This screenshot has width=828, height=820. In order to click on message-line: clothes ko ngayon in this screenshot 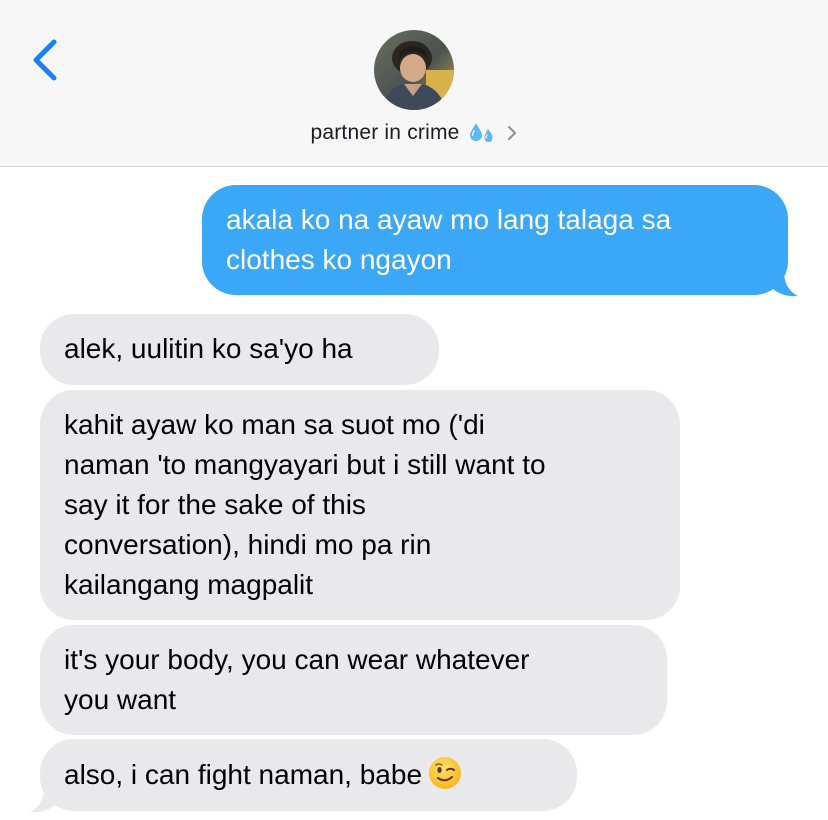, I will do `click(339, 259)`.